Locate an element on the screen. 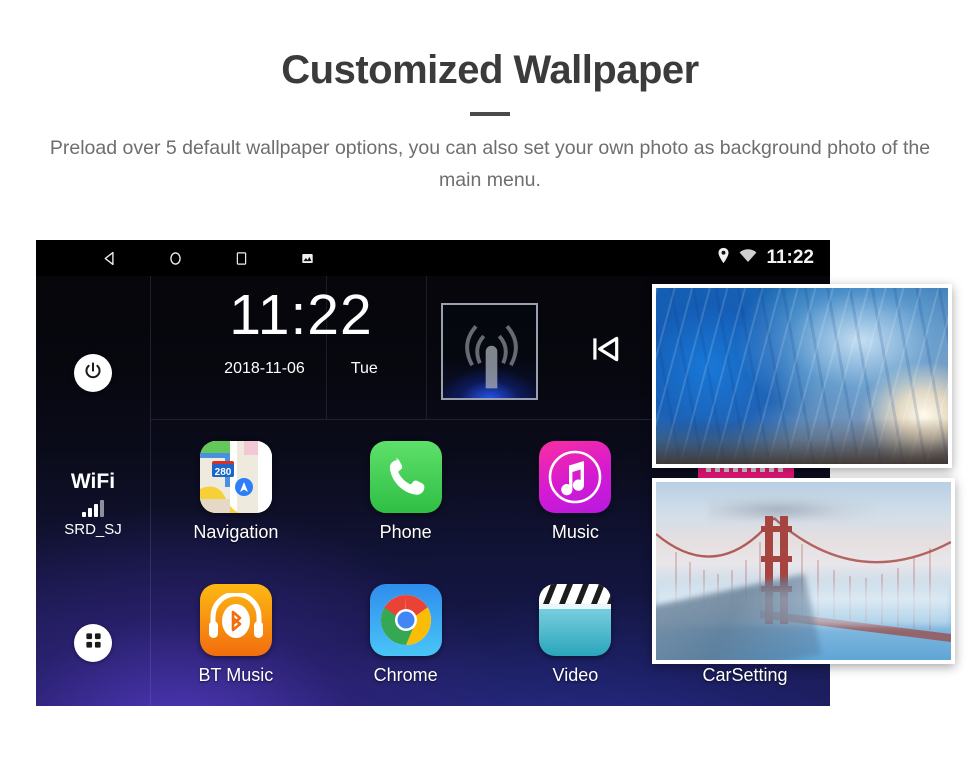 This screenshot has height=758, width=980. all-apps-button is located at coordinates (93, 643).